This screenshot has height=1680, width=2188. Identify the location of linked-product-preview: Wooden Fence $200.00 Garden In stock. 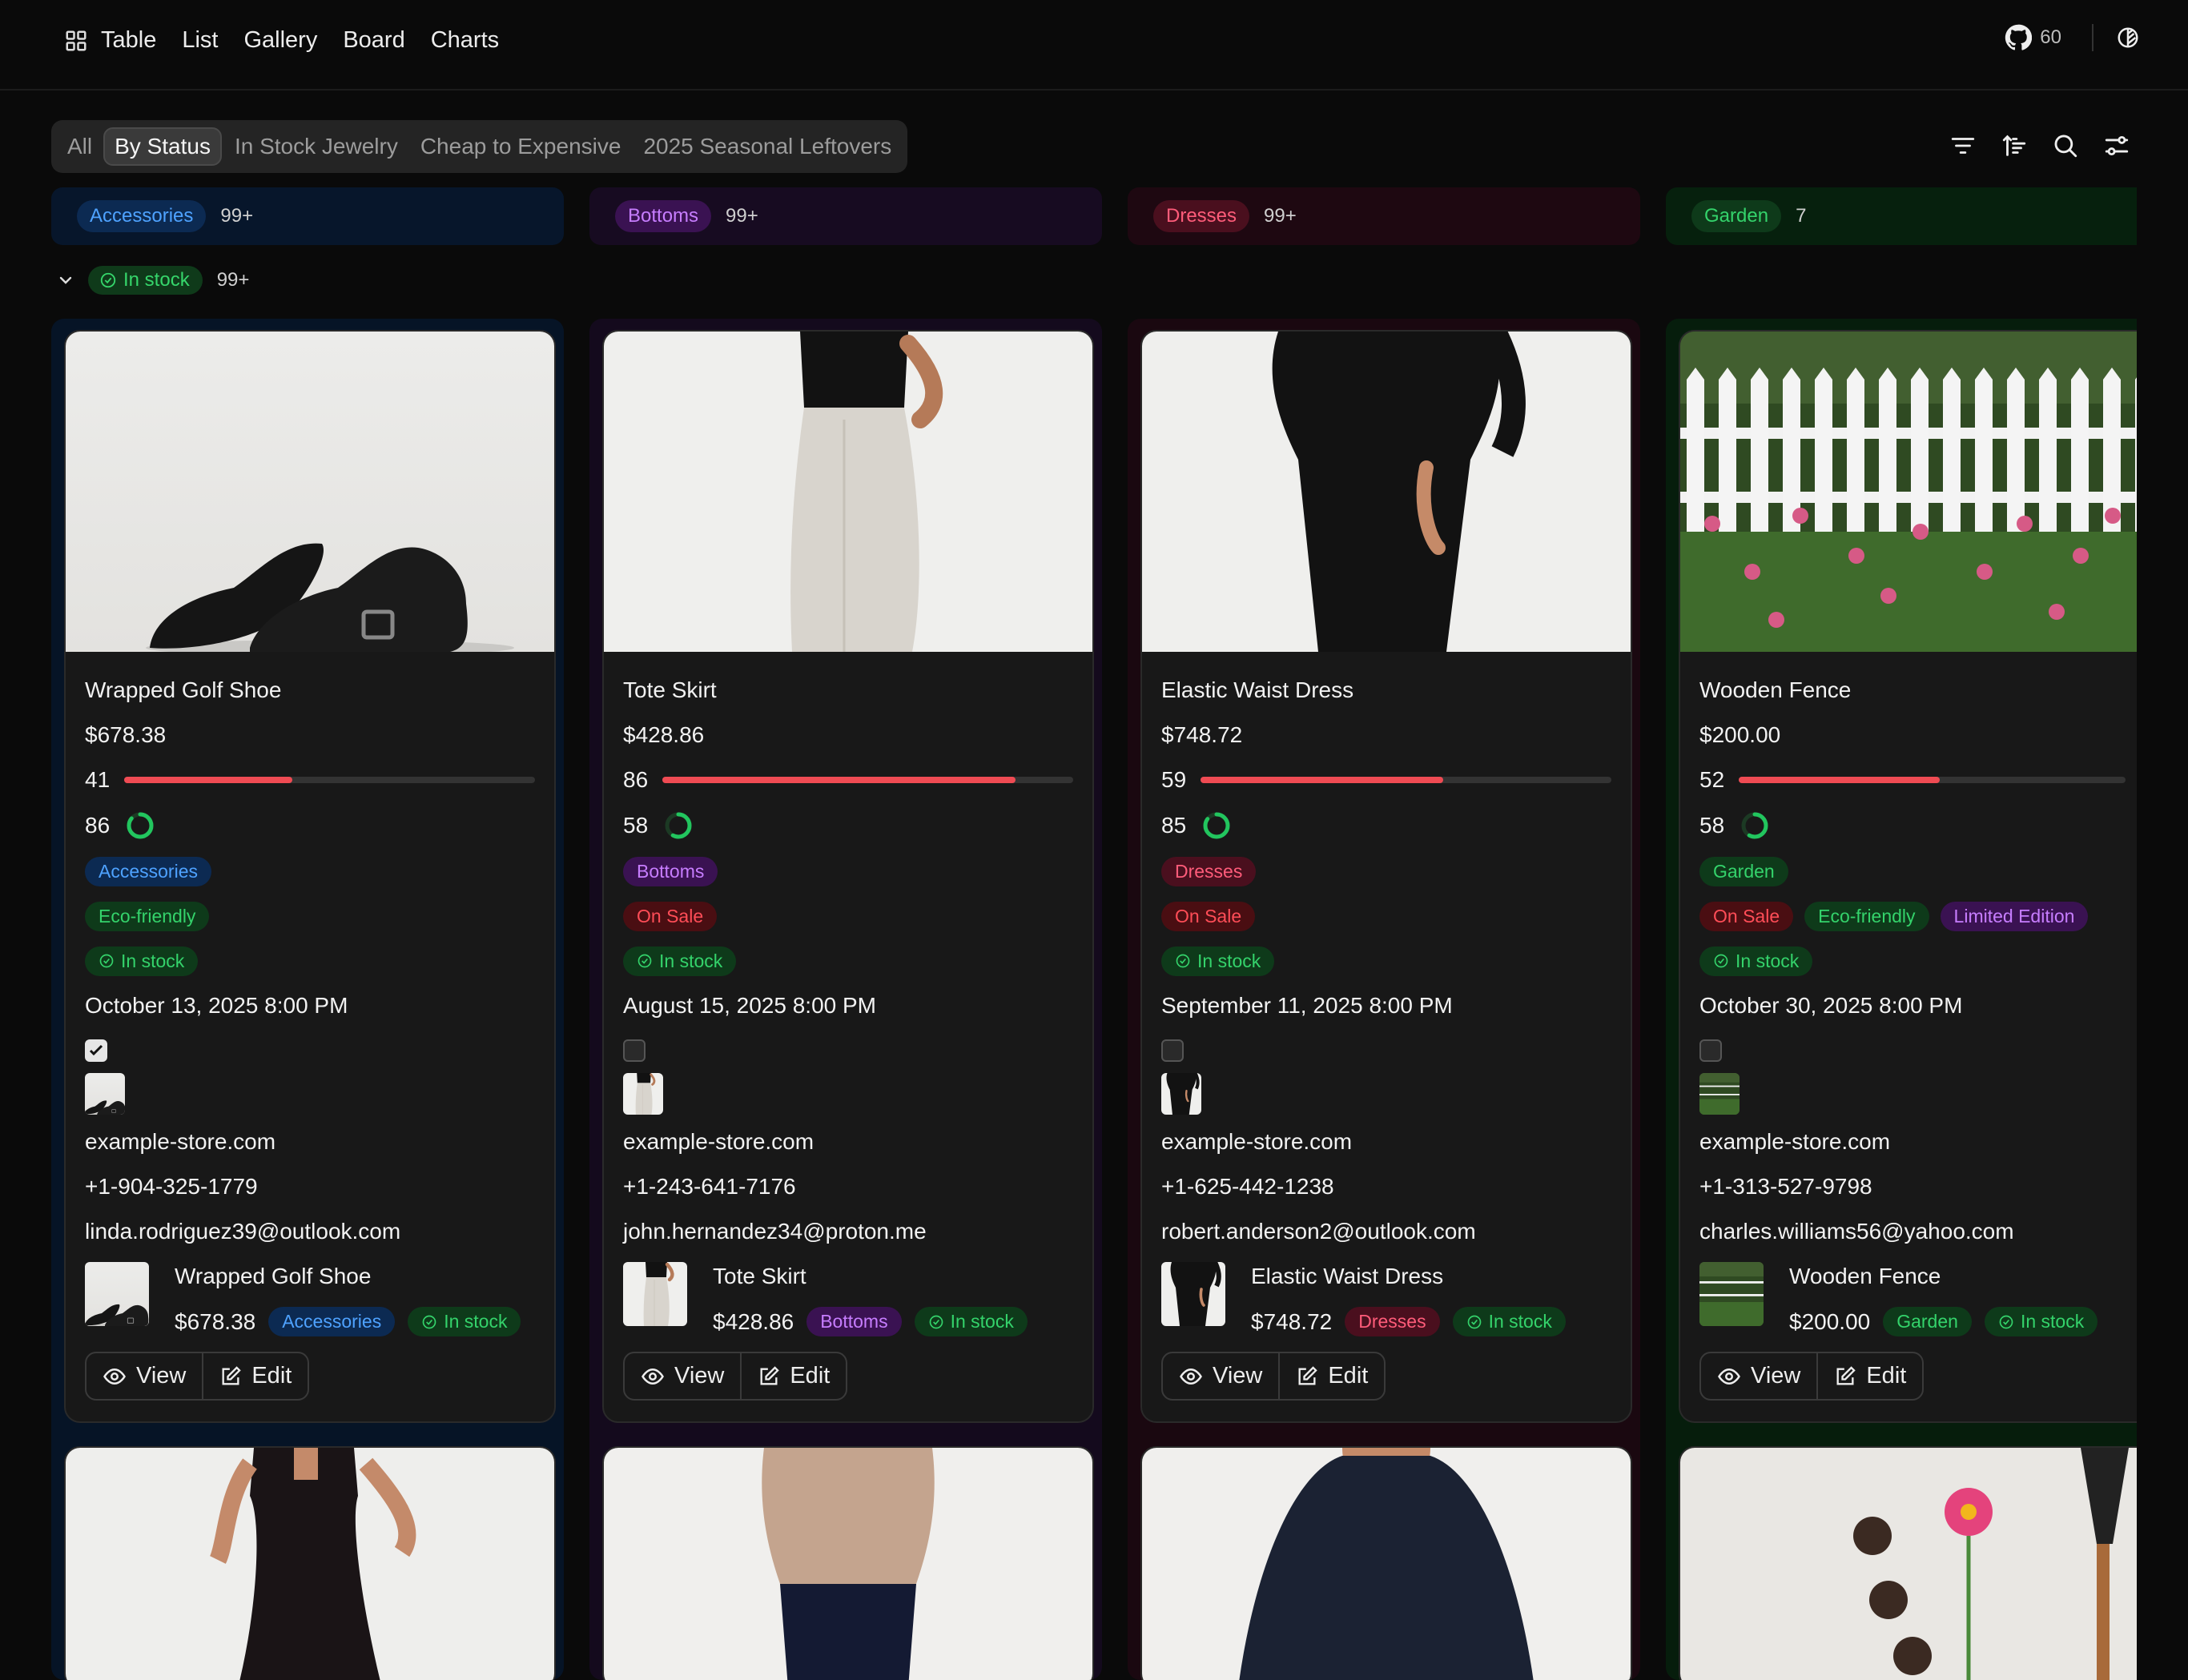
(1912, 1307).